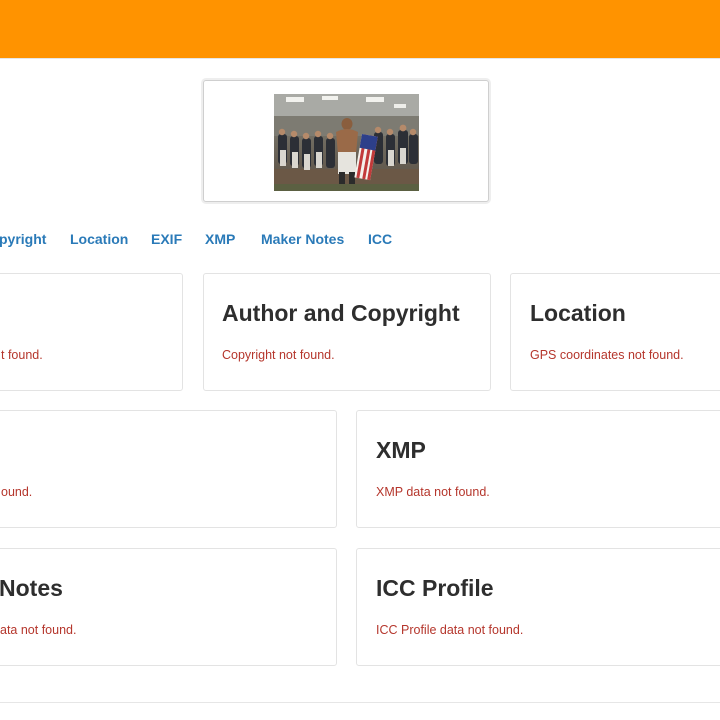  What do you see at coordinates (450, 630) in the screenshot?
I see `card-message: ICC Profile data not found.` at bounding box center [450, 630].